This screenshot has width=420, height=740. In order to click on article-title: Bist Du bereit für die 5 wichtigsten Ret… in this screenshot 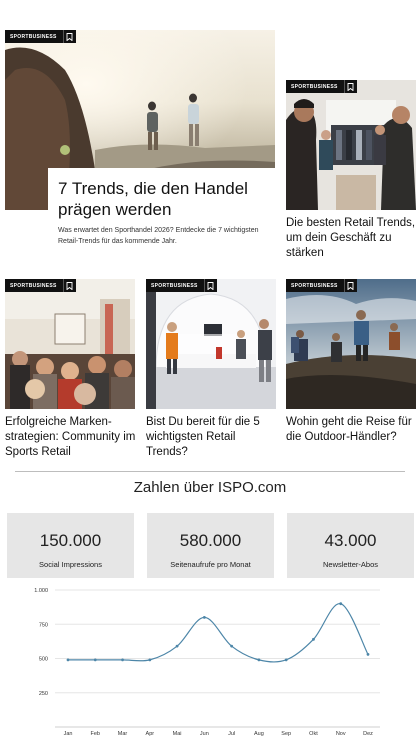, I will do `click(212, 437)`.